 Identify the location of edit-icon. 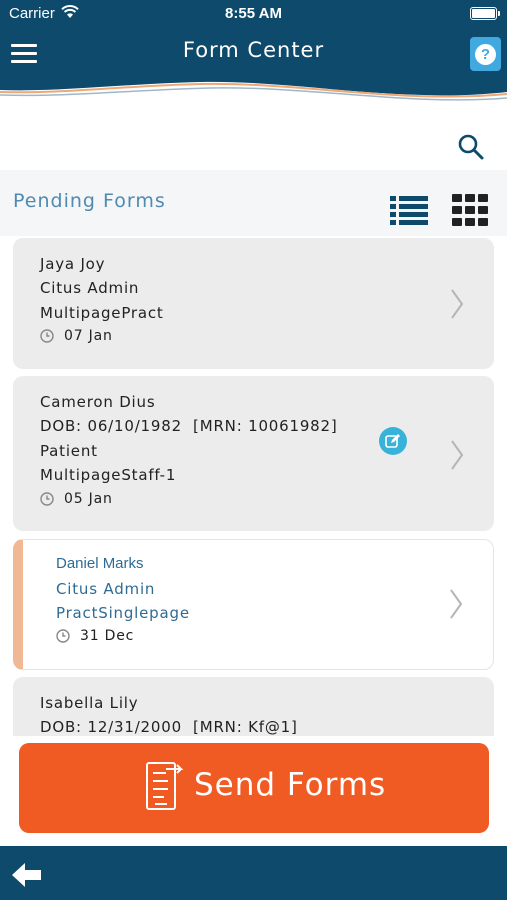
(393, 441).